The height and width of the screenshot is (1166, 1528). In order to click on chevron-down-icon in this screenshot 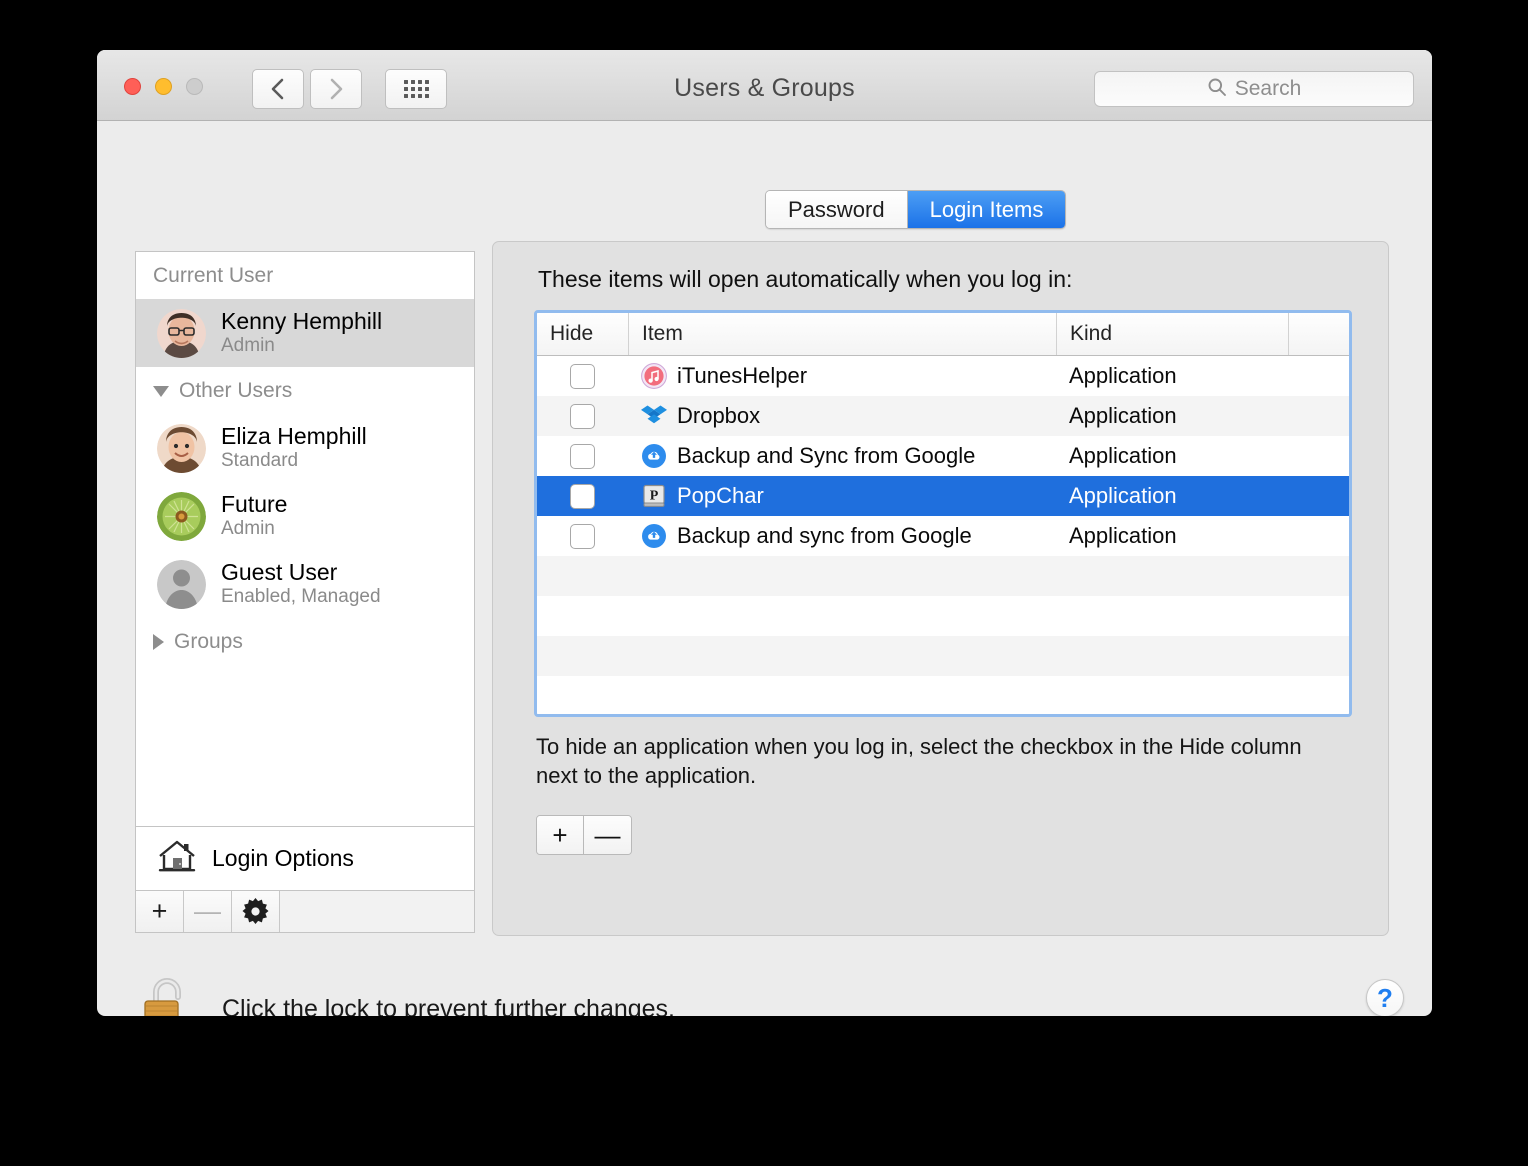, I will do `click(161, 391)`.